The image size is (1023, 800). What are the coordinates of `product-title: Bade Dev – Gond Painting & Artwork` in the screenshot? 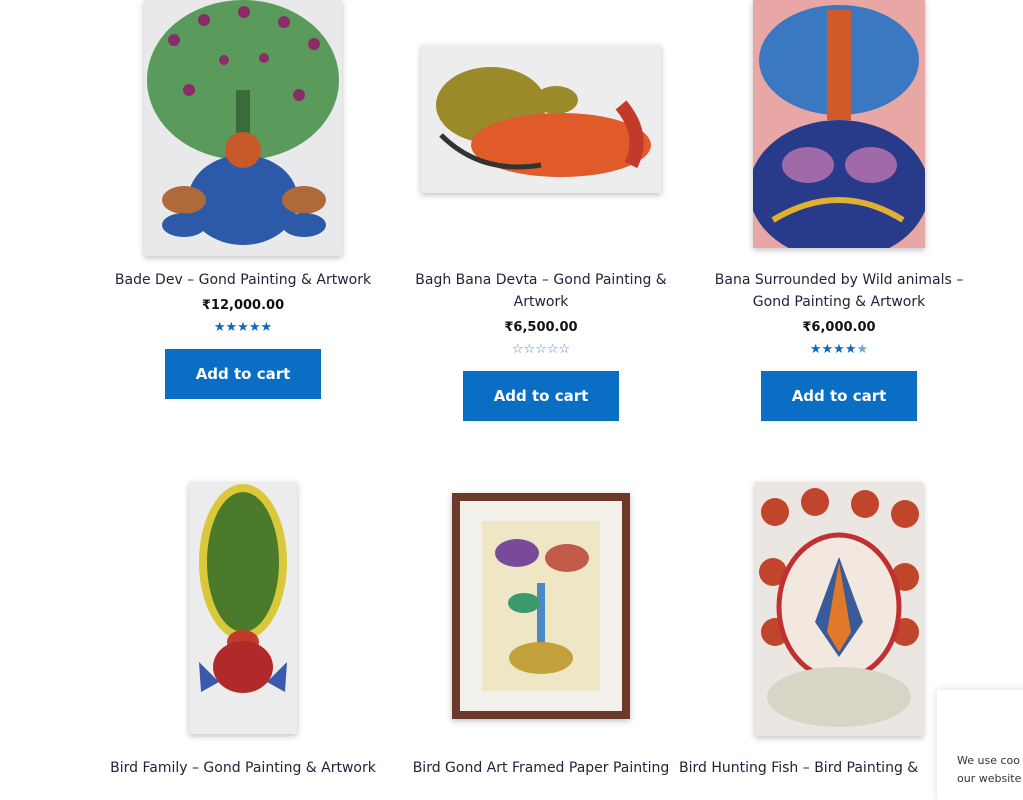 It's located at (243, 280).